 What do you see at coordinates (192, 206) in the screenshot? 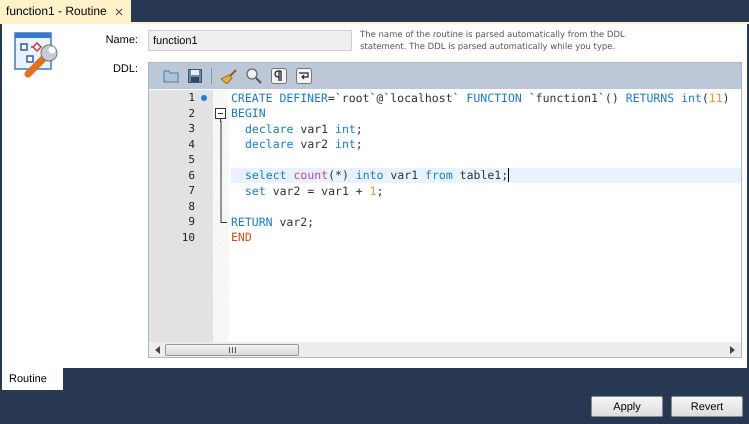
I see `line-number: 8` at bounding box center [192, 206].